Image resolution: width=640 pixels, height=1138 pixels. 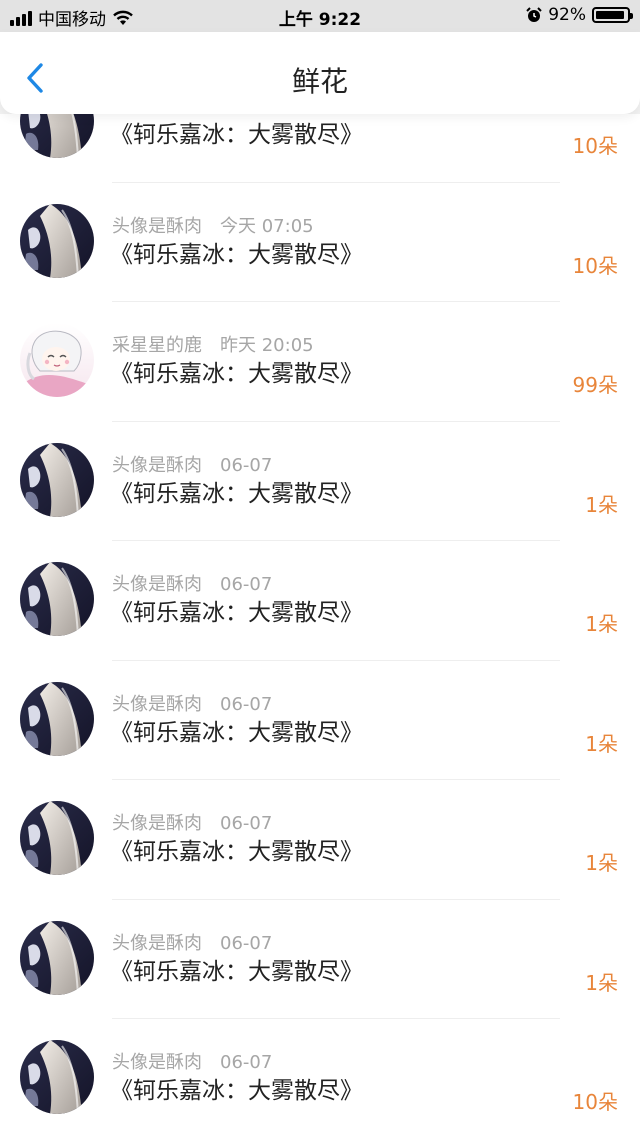 I want to click on battery-icon, so click(x=612, y=15).